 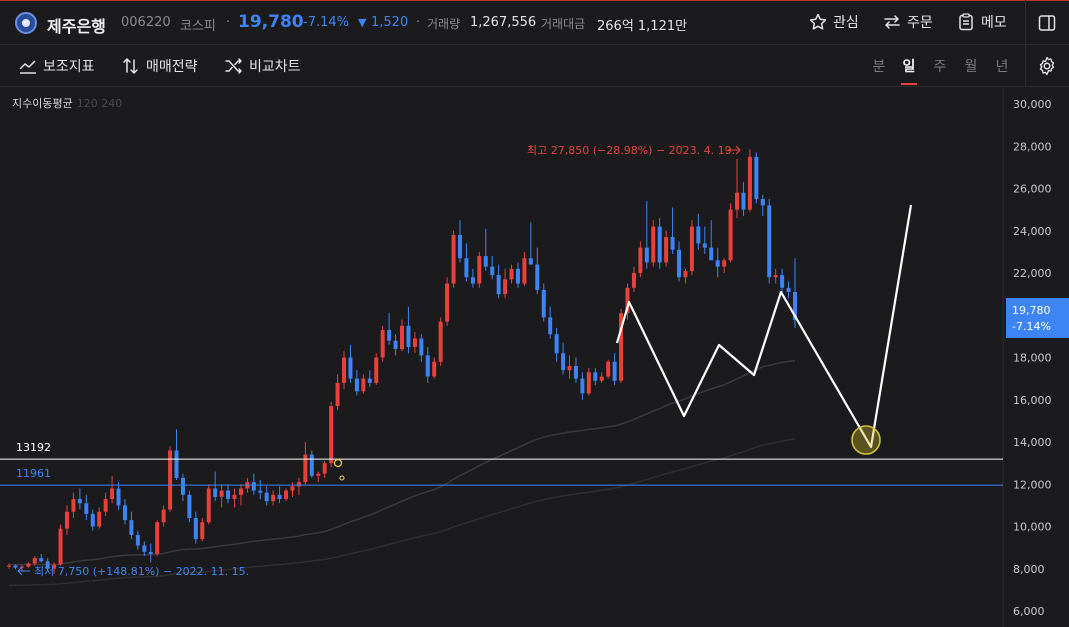 What do you see at coordinates (866, 440) in the screenshot?
I see `highlight-circle` at bounding box center [866, 440].